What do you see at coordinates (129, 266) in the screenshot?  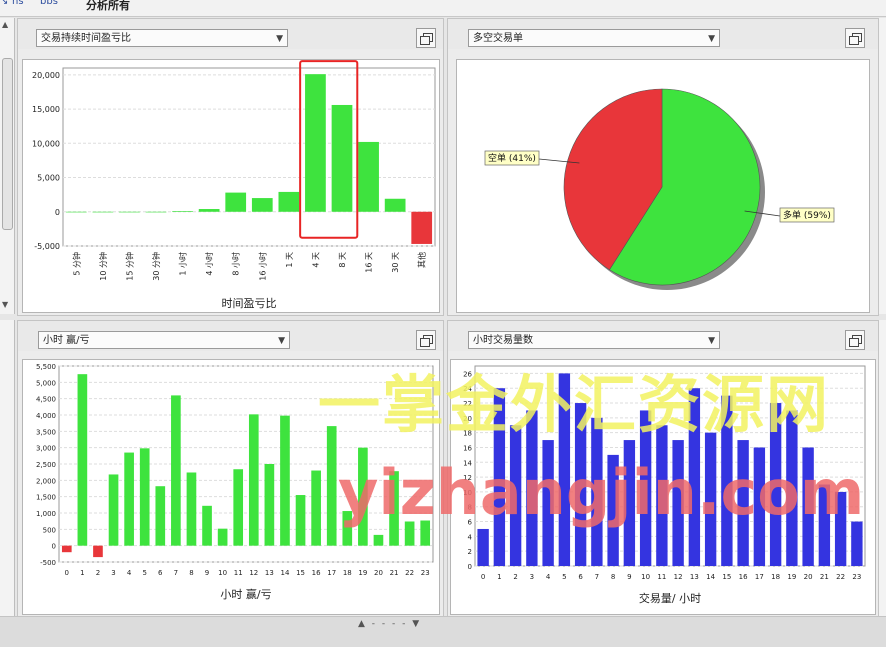 I see `x-tick-label: 15 分钟` at bounding box center [129, 266].